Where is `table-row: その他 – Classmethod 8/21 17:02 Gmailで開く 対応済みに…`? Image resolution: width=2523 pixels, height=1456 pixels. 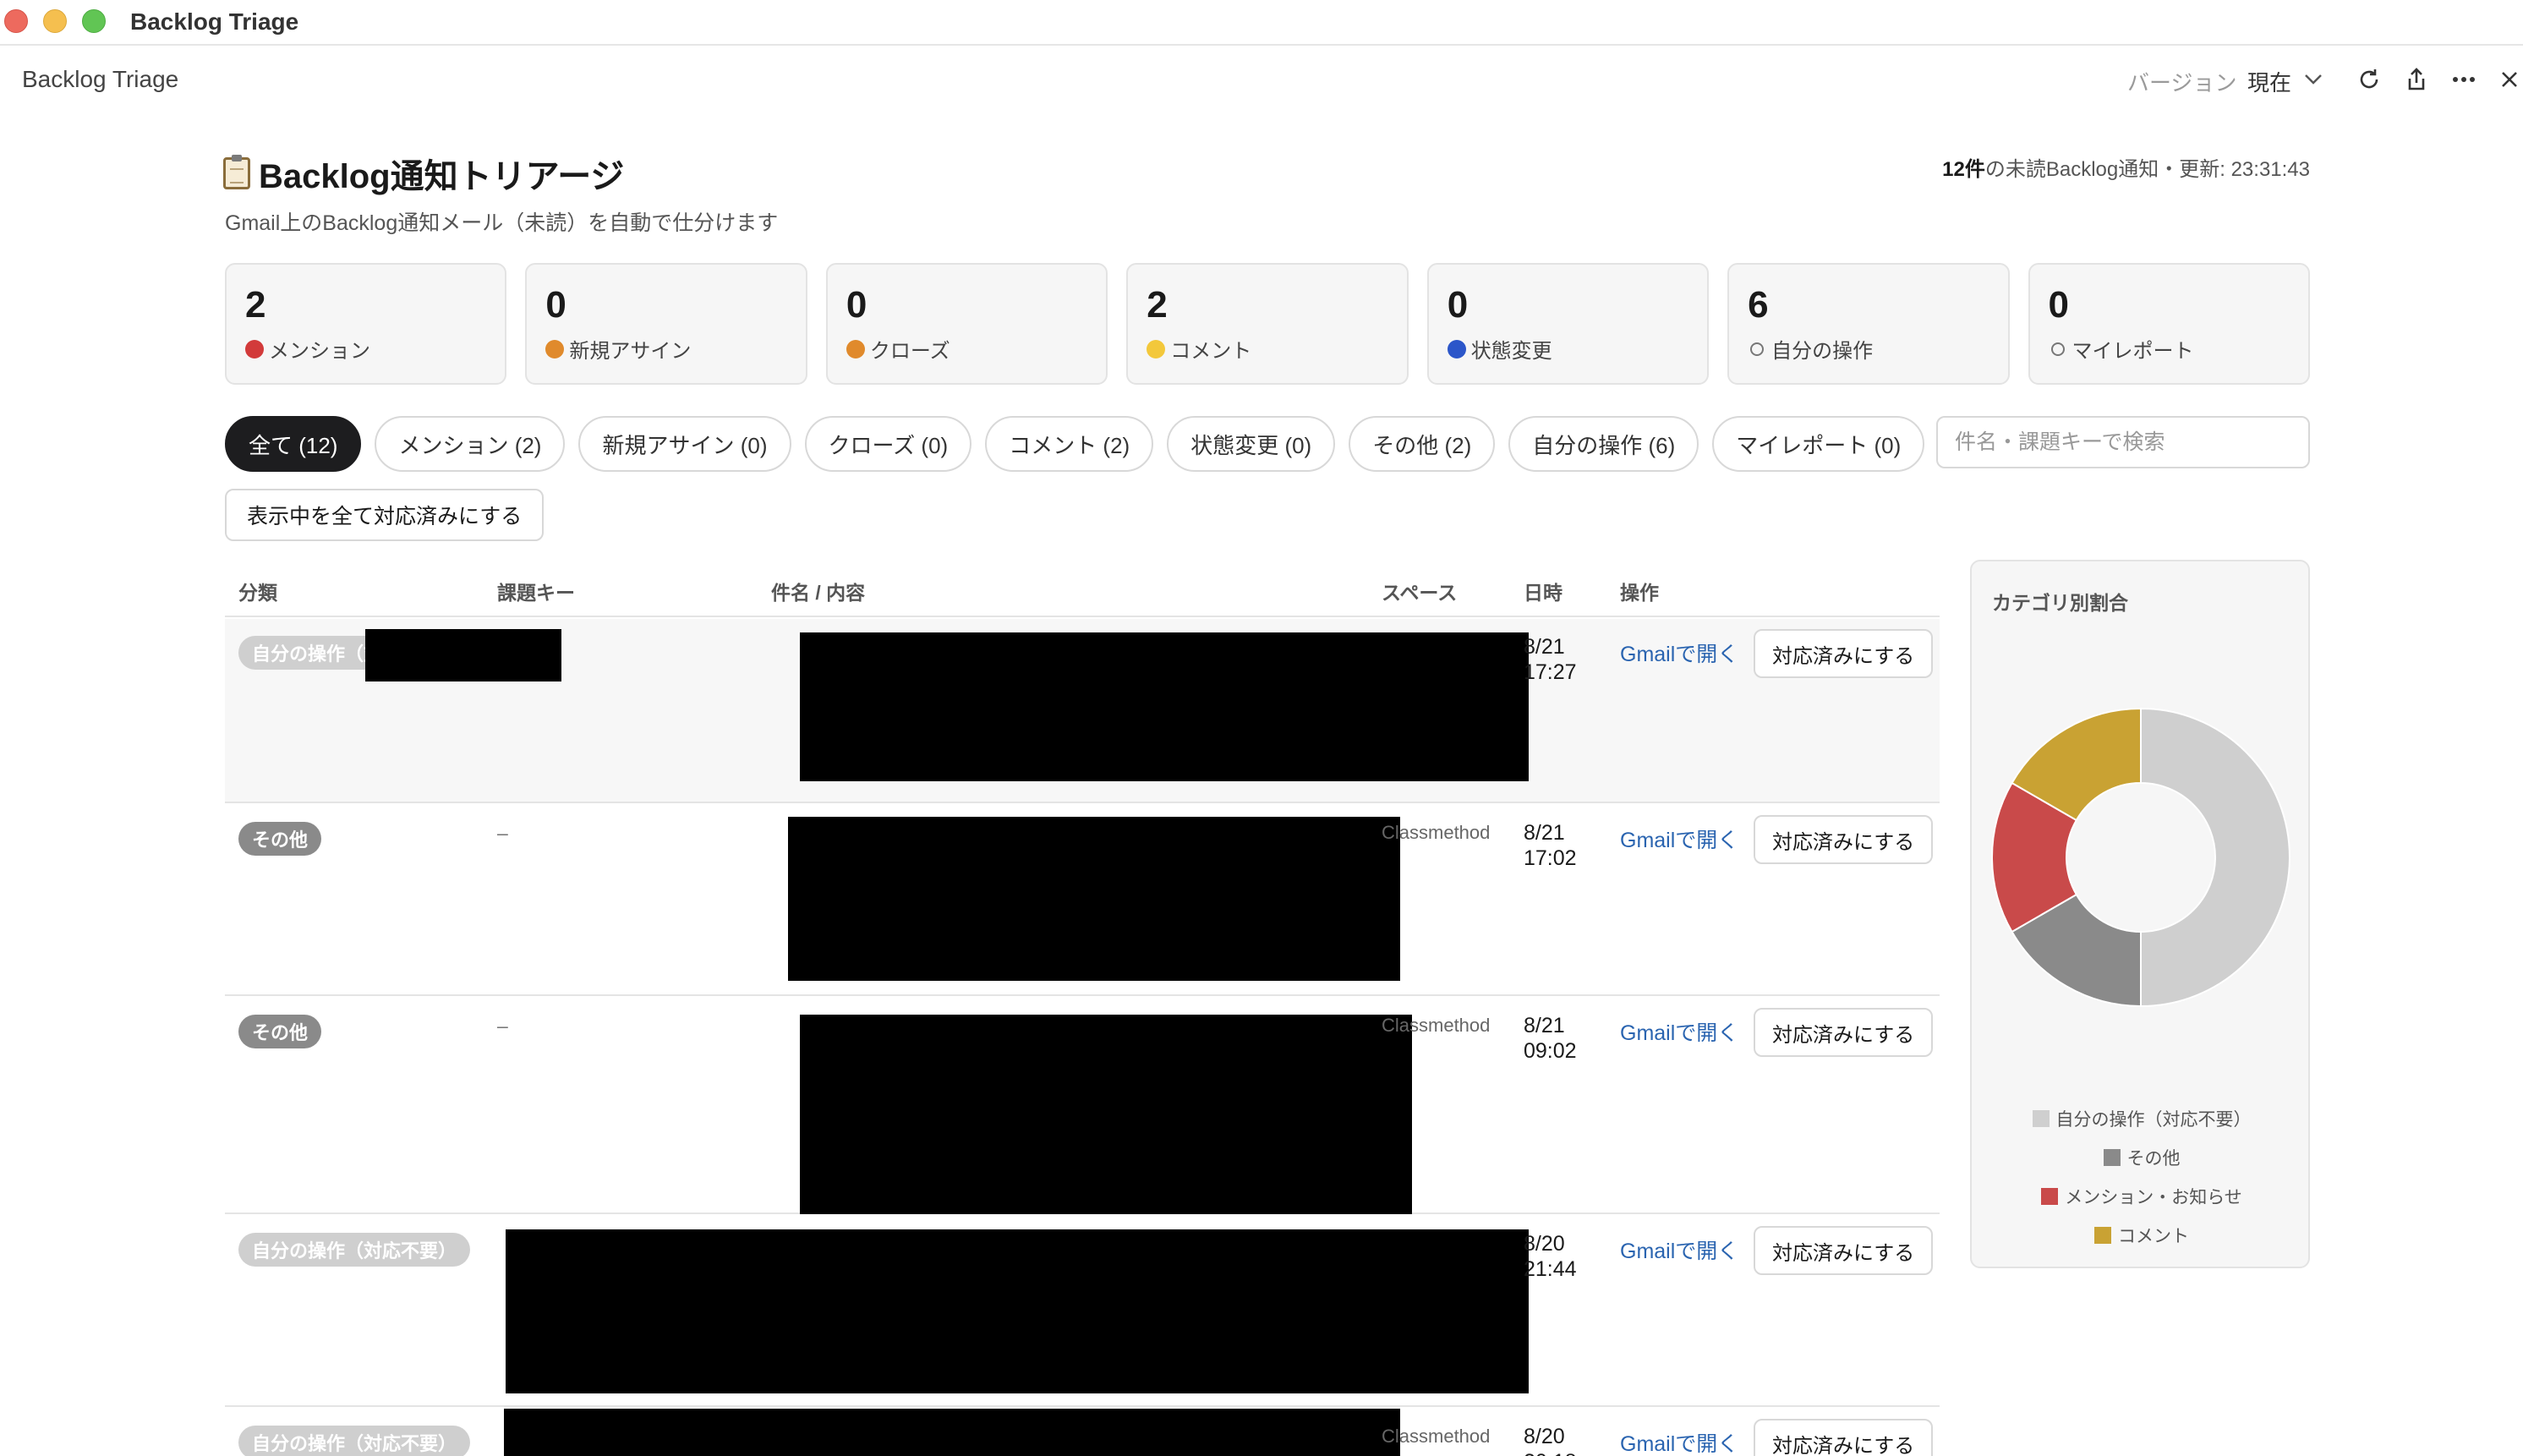 table-row: その他 – Classmethod 8/21 17:02 Gmailで開く 対応済みに… is located at coordinates (1082, 901).